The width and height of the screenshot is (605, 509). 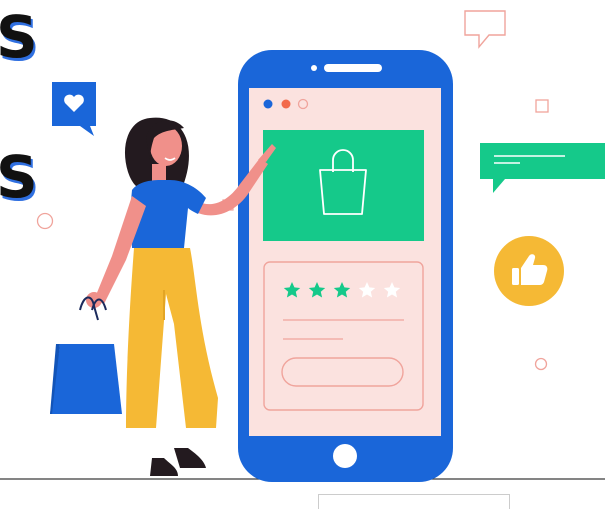 I want to click on decor-circle-right, so click(x=541, y=364).